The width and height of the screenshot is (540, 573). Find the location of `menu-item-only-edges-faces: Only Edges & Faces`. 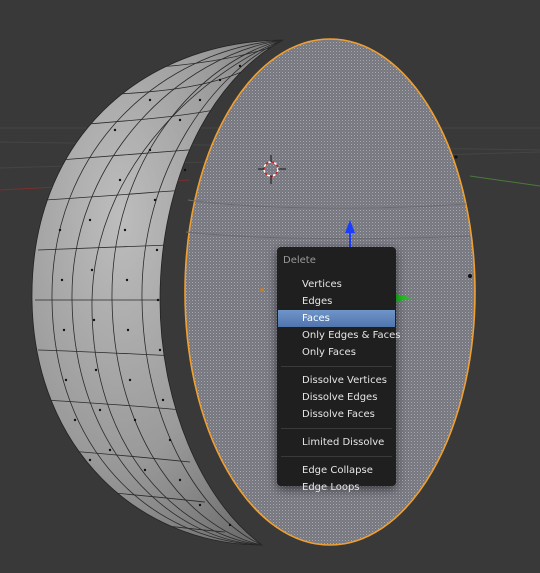

menu-item-only-edges-faces: Only Edges & Faces is located at coordinates (339, 335).